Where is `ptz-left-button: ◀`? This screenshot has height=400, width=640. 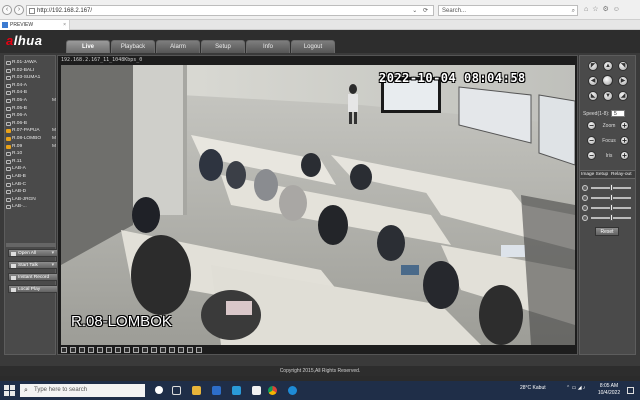
ptz-left-button: ◀ is located at coordinates (593, 81).